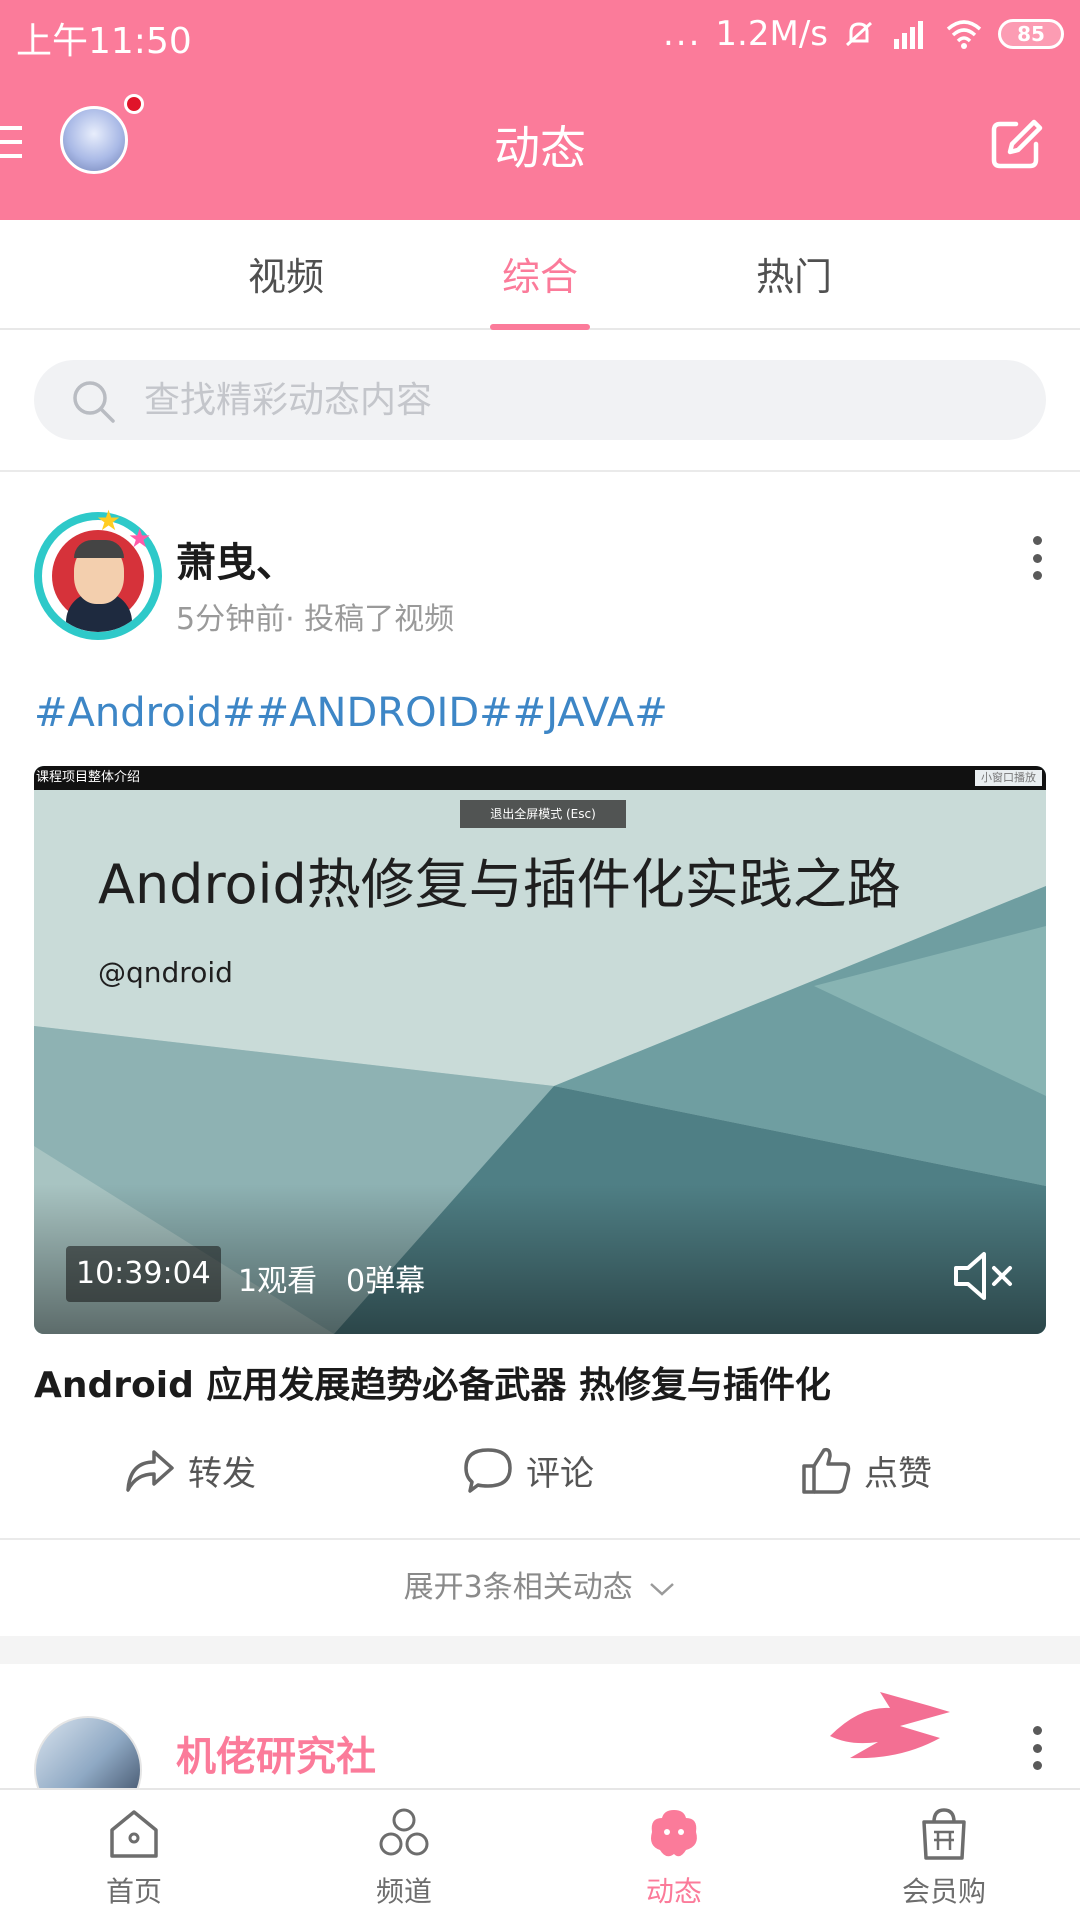 The width and height of the screenshot is (1080, 1920). What do you see at coordinates (964, 34) in the screenshot?
I see `wifi-icon` at bounding box center [964, 34].